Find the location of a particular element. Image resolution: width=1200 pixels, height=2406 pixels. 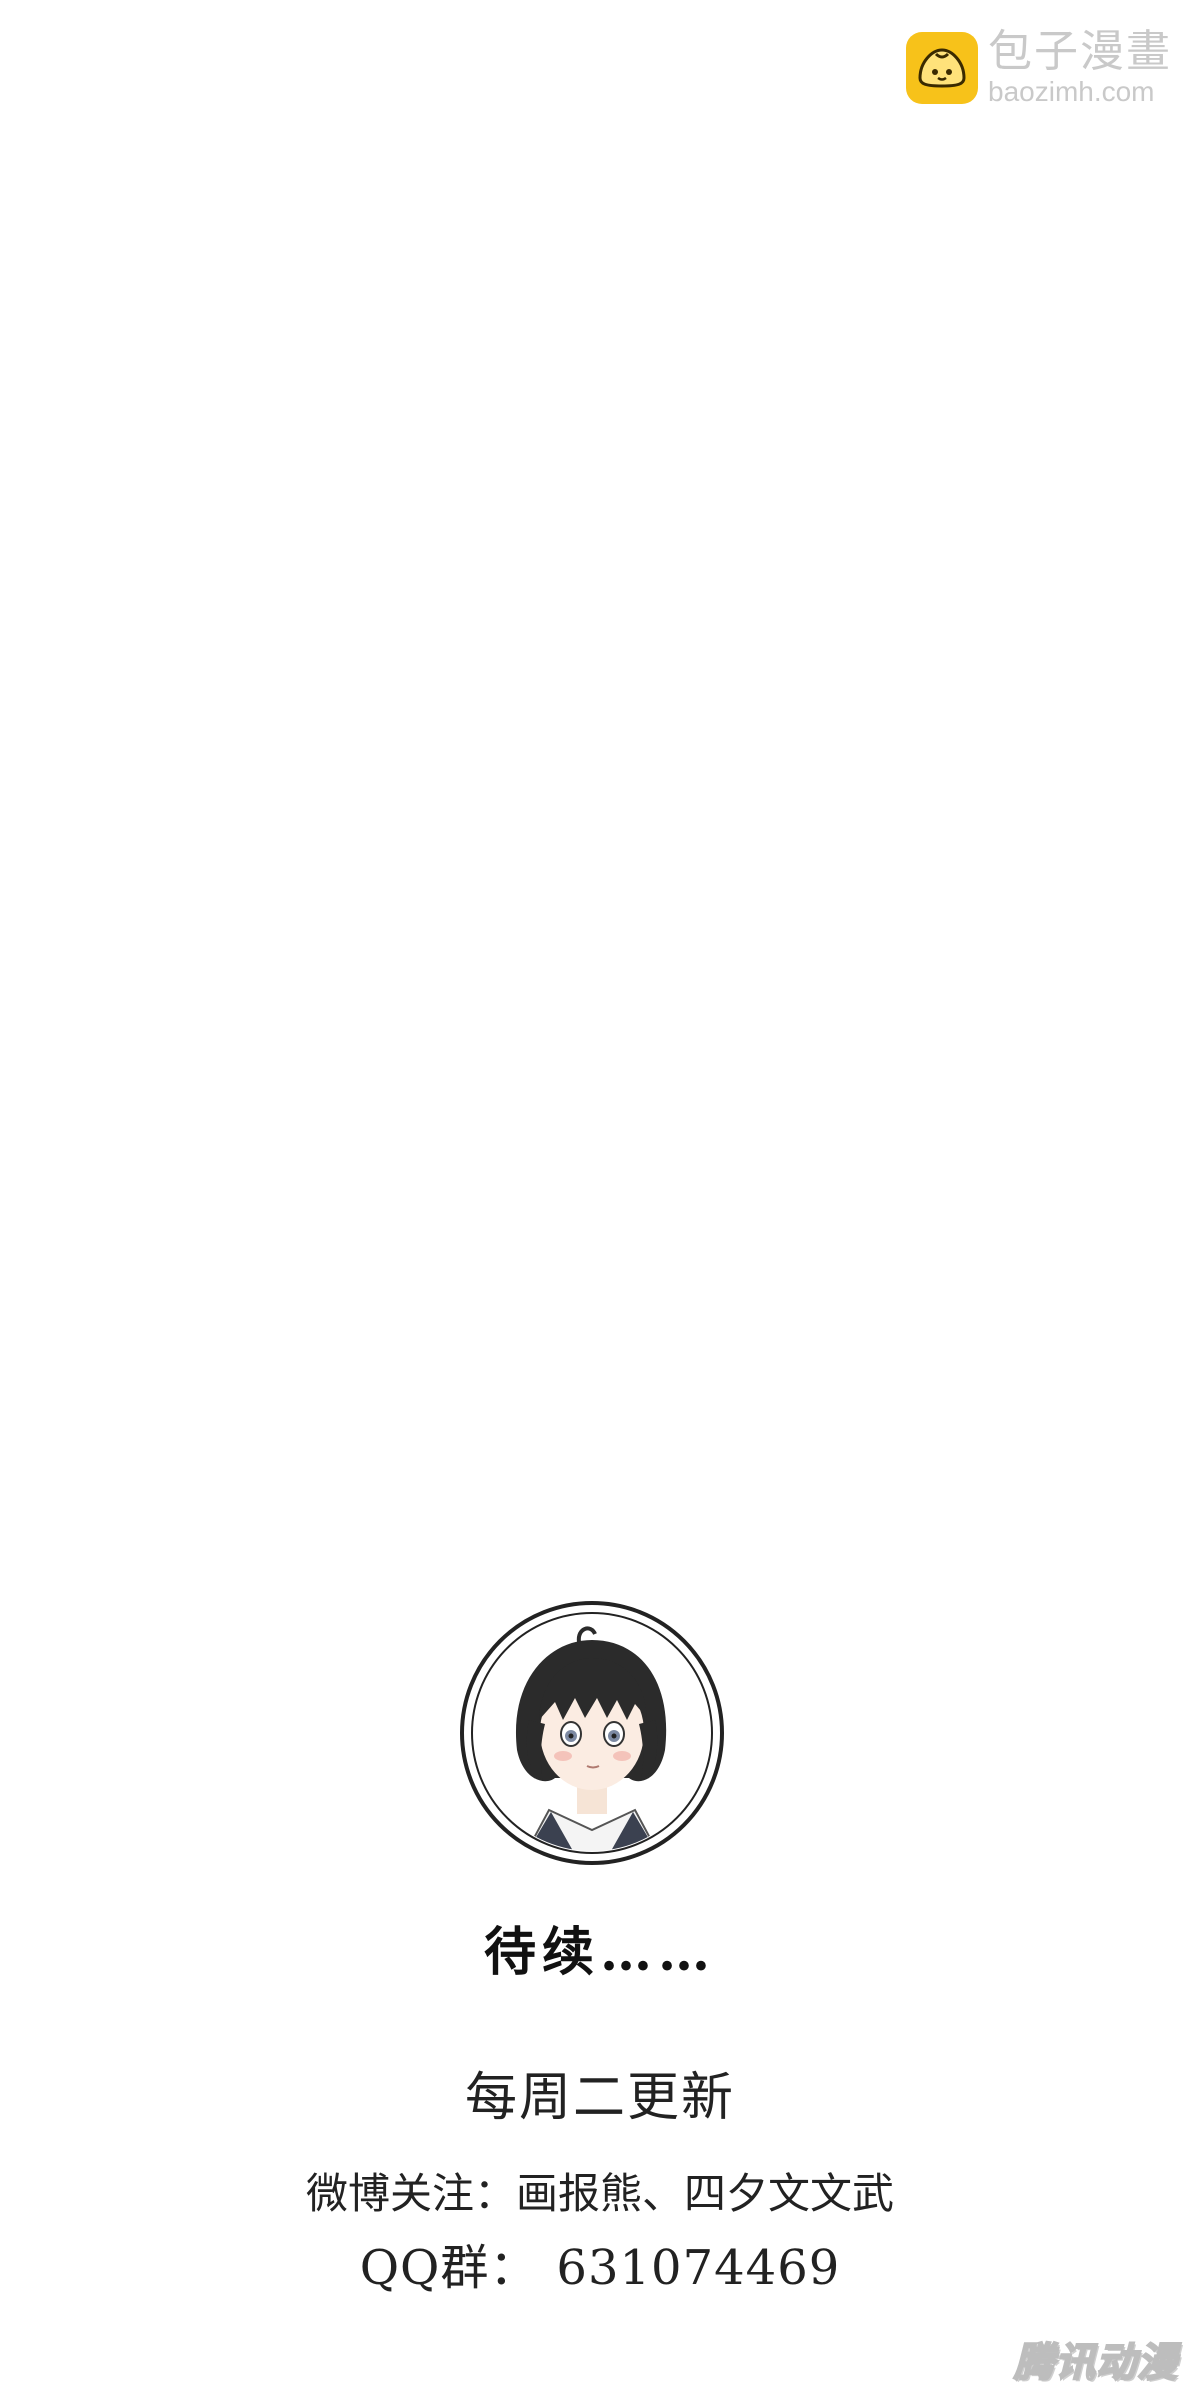

site-watermark: 包子漫畫 baozimh.com is located at coordinates (1039, 68).